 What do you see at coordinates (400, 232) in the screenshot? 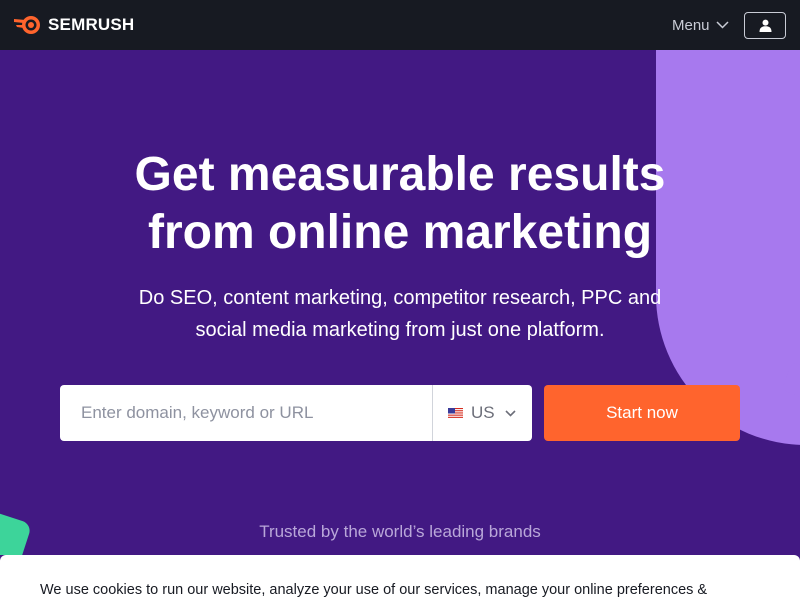
I see `headline-line-2: from online marketing` at bounding box center [400, 232].